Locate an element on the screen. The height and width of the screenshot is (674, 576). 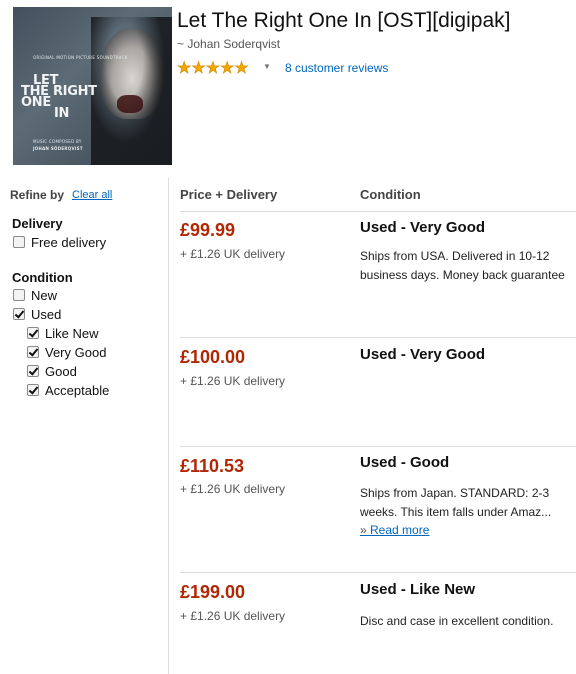
offer-condition: Used - Good is located at coordinates (405, 462).